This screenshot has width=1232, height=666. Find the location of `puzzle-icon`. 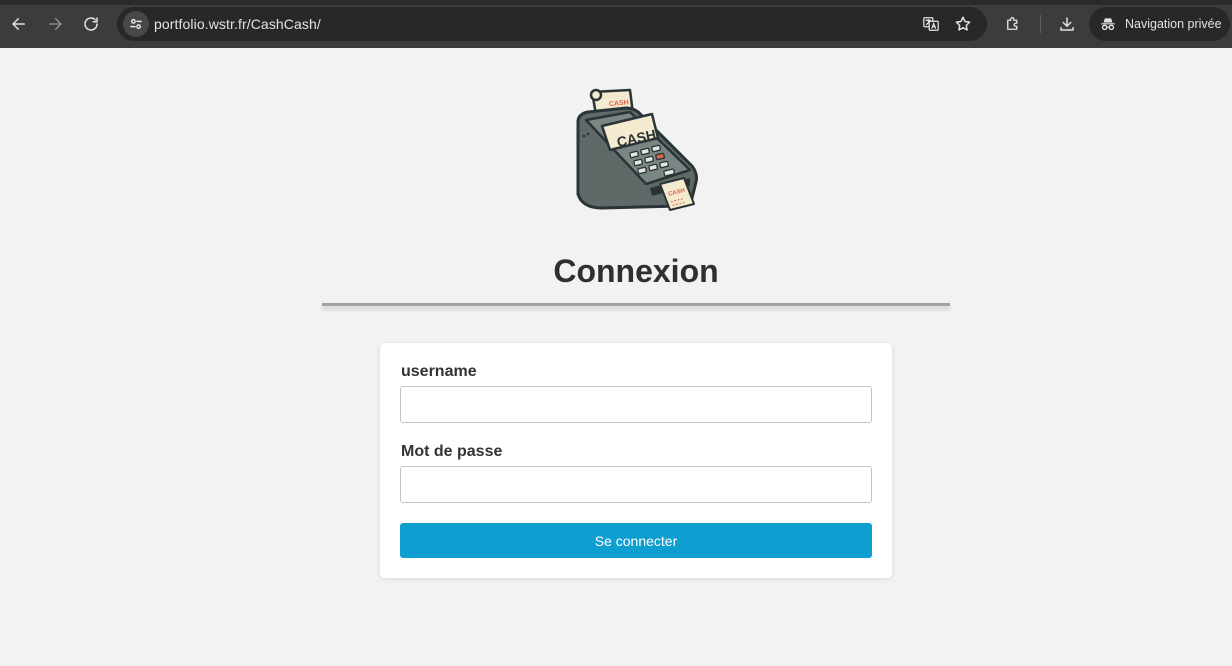

puzzle-icon is located at coordinates (1012, 23).